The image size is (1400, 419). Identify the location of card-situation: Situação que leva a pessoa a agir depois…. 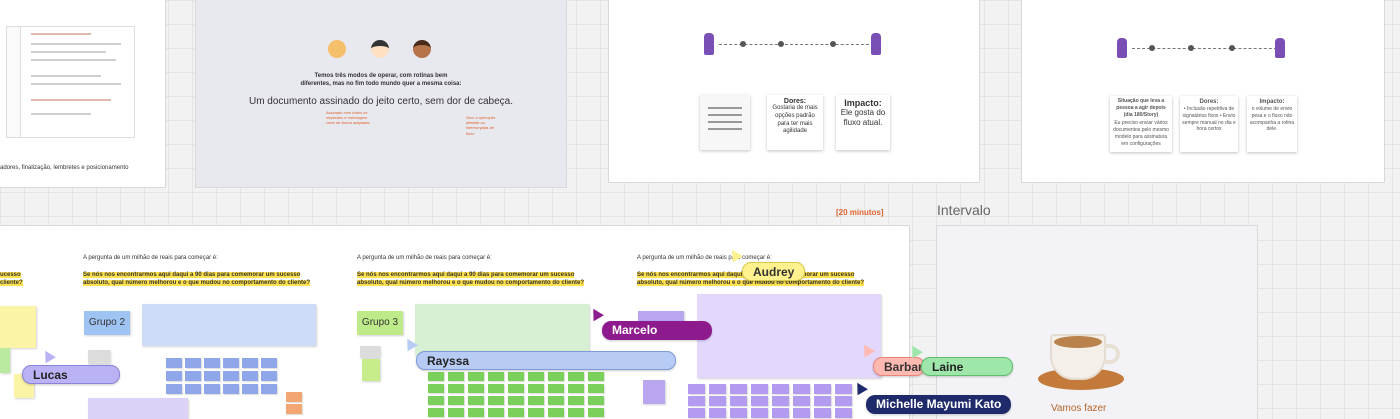
(1141, 124).